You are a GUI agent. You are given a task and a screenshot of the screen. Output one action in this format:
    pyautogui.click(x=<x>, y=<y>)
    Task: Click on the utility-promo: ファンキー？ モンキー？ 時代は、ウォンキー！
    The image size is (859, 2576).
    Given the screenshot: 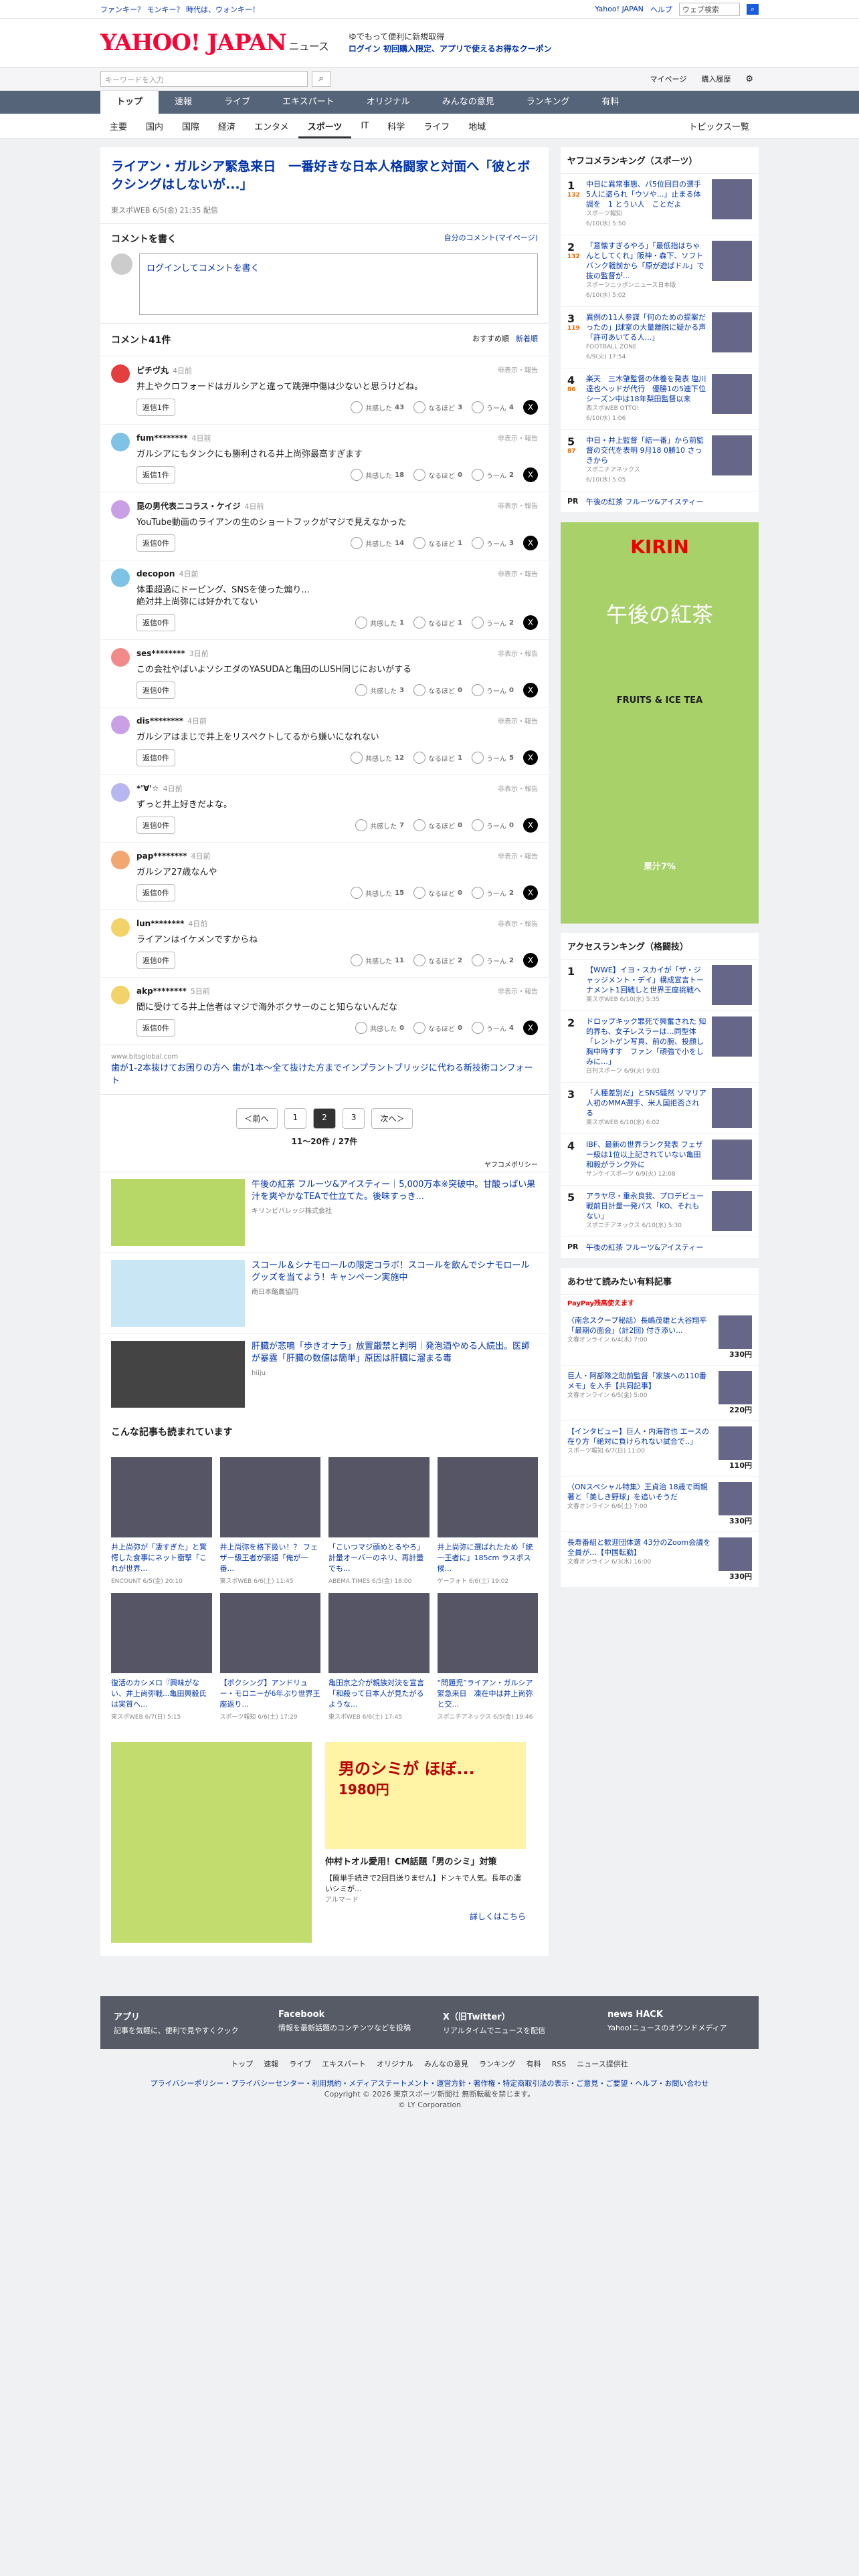 What is the action you would take?
    pyautogui.click(x=180, y=9)
    